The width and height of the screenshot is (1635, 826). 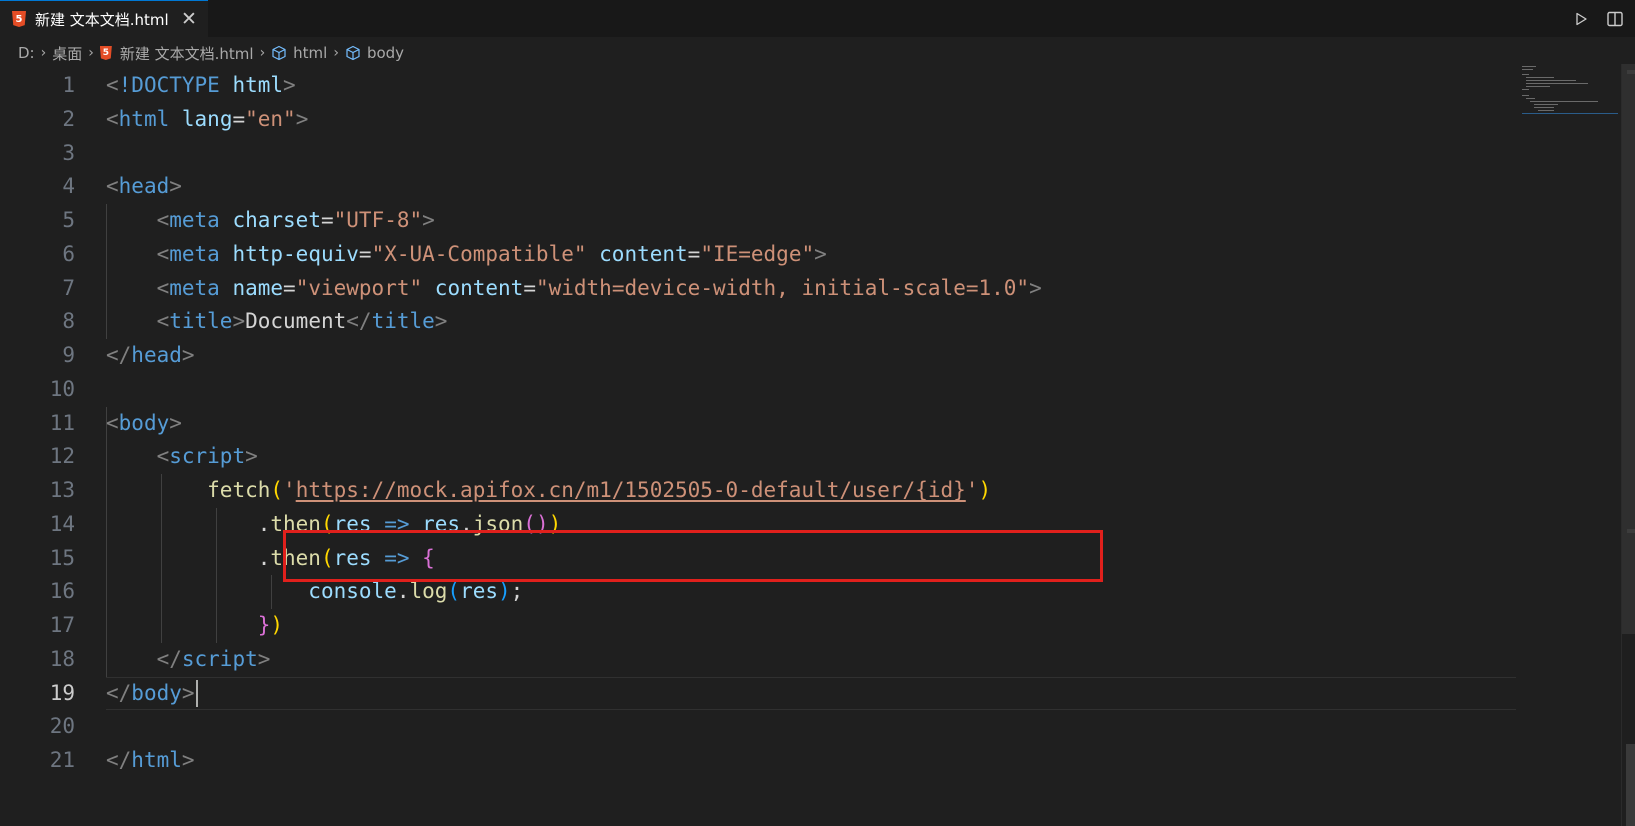 I want to click on line-number: 15, so click(x=62, y=557).